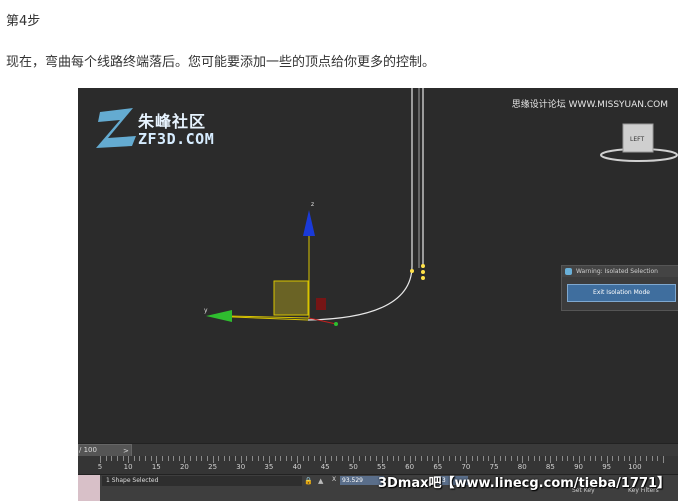 The width and height of the screenshot is (689, 501). I want to click on z-axis-label: z, so click(312, 204).